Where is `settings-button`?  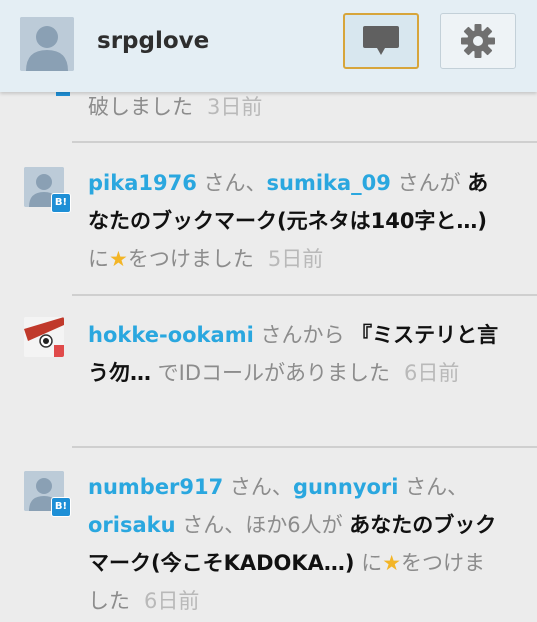 settings-button is located at coordinates (478, 41).